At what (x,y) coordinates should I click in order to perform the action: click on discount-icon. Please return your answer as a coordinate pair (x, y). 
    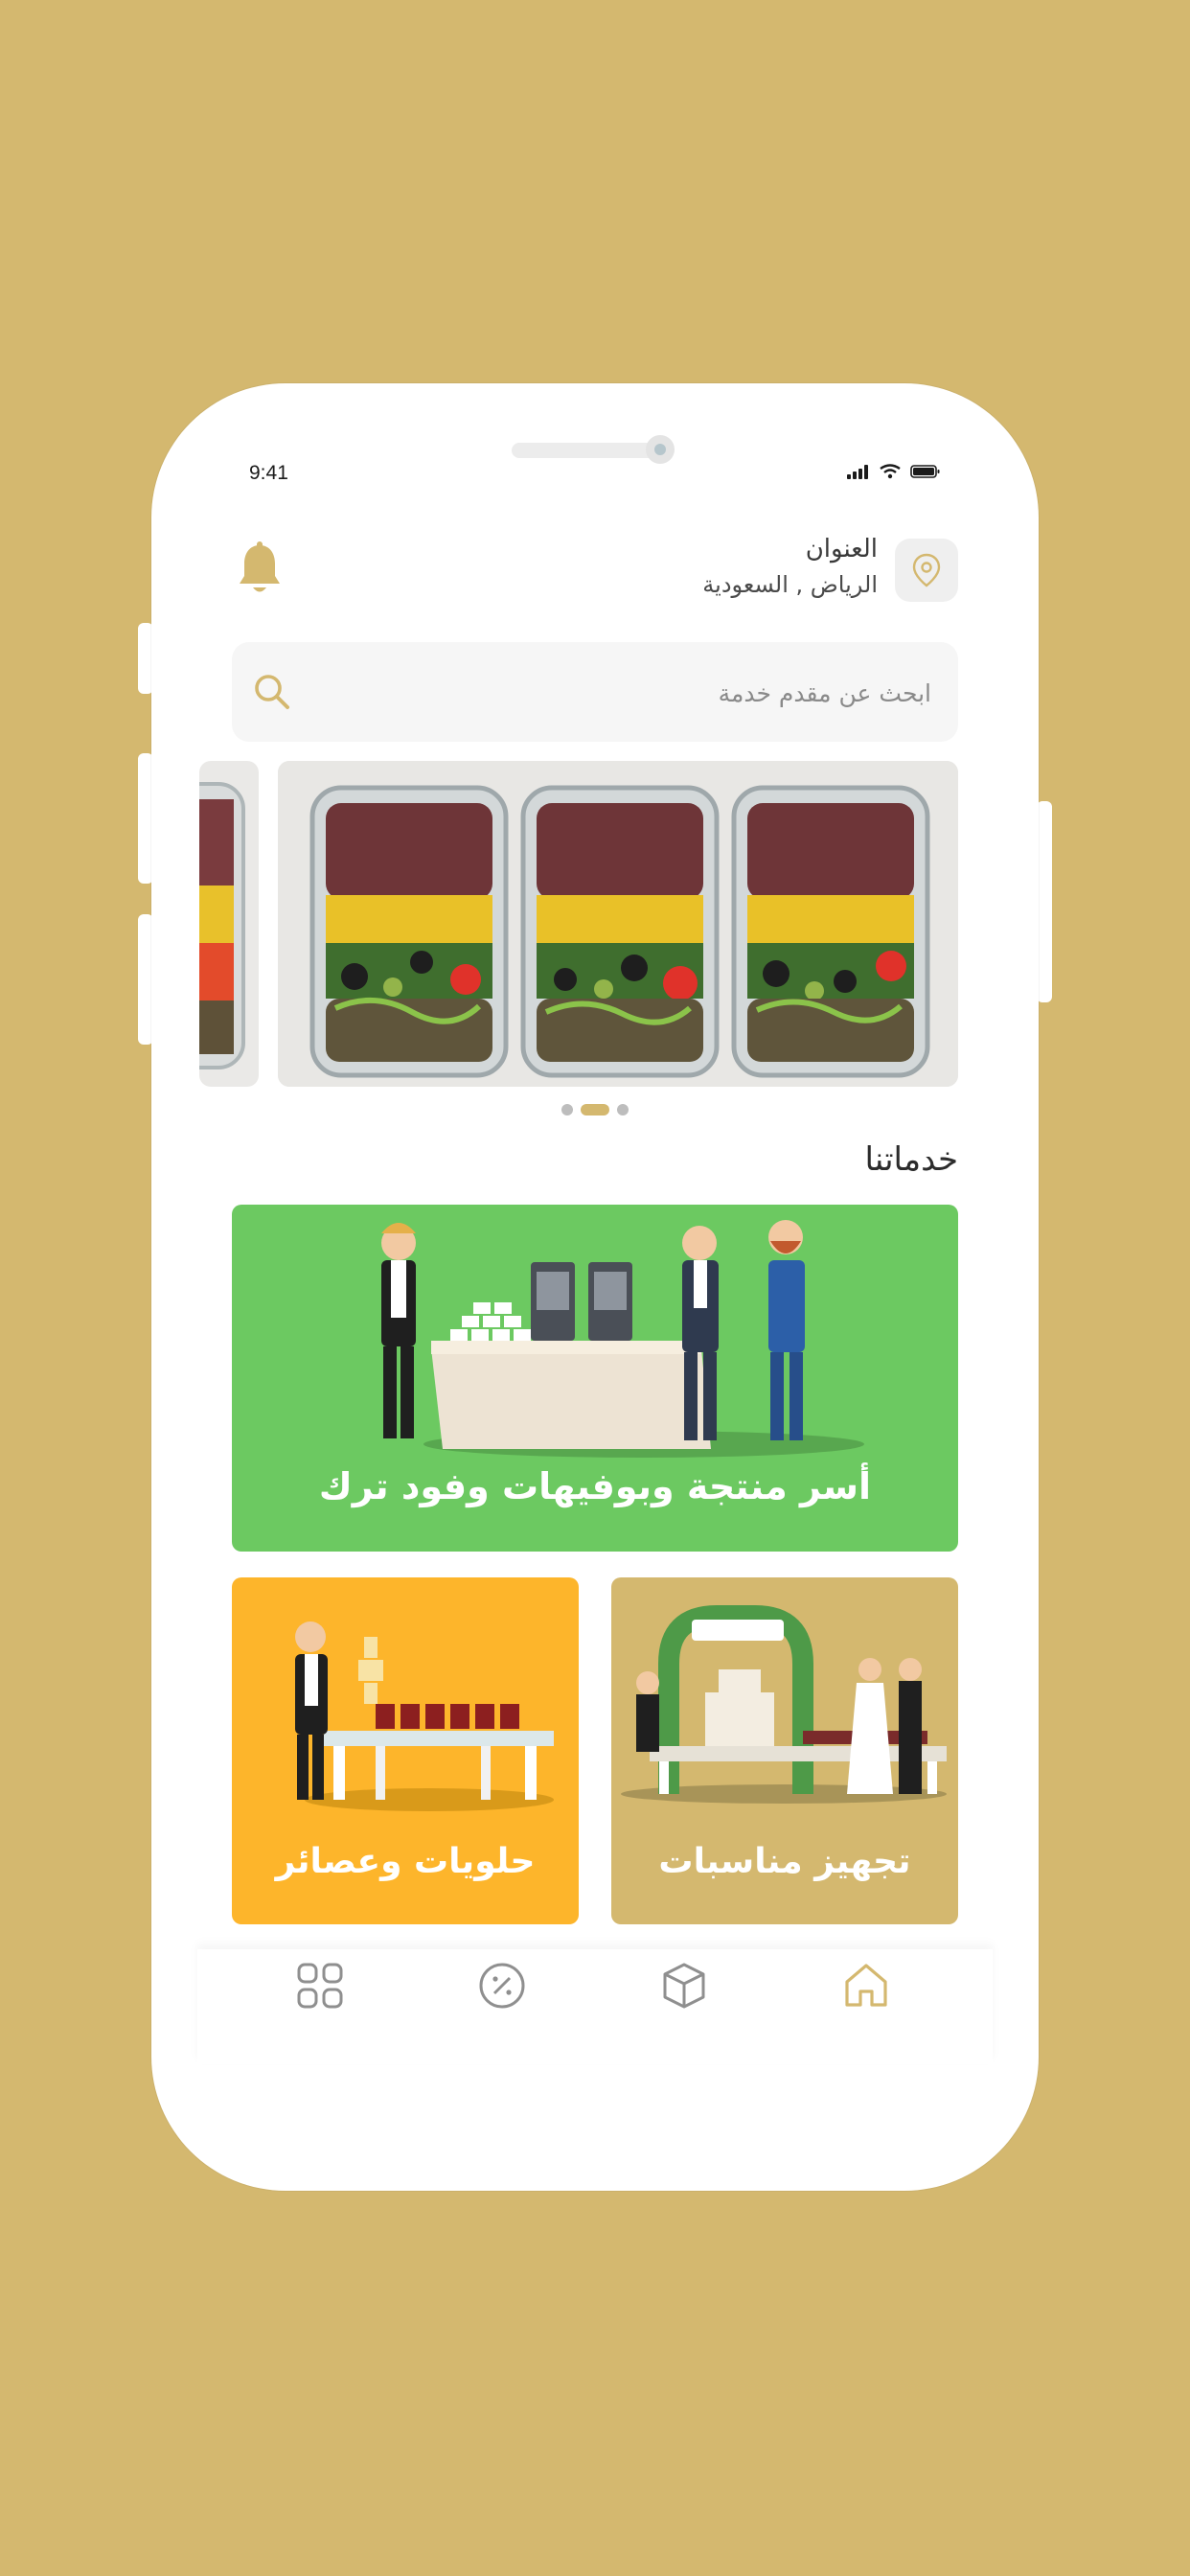
    Looking at the image, I should click on (502, 1986).